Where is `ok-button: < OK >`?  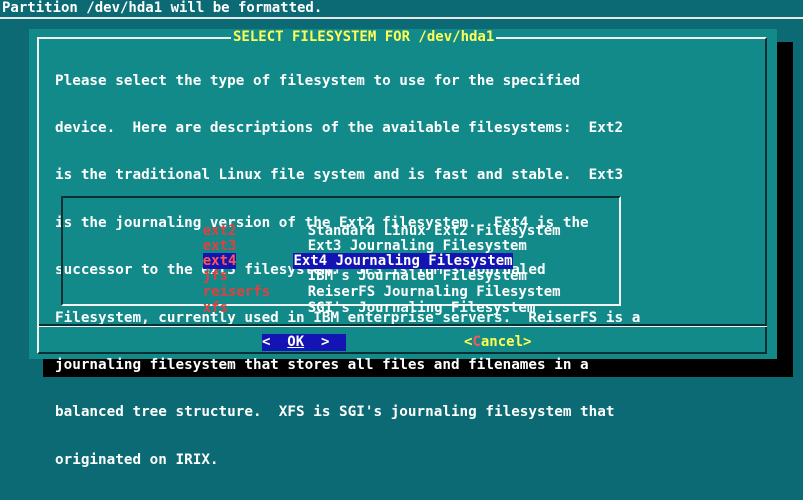 ok-button: < OK > is located at coordinates (304, 342).